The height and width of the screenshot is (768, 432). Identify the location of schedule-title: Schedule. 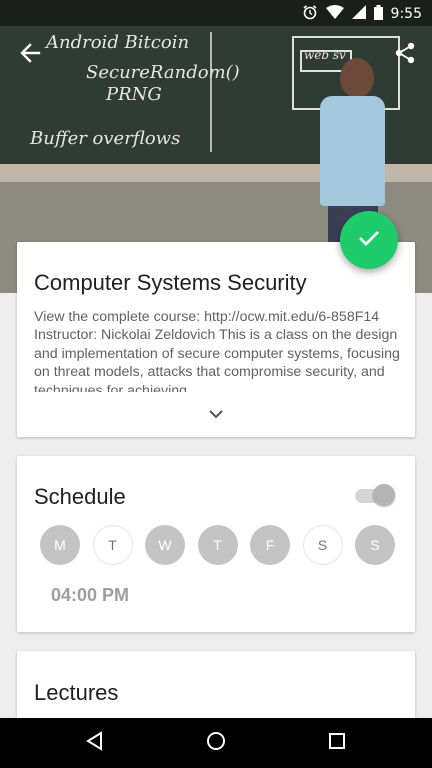
(80, 496).